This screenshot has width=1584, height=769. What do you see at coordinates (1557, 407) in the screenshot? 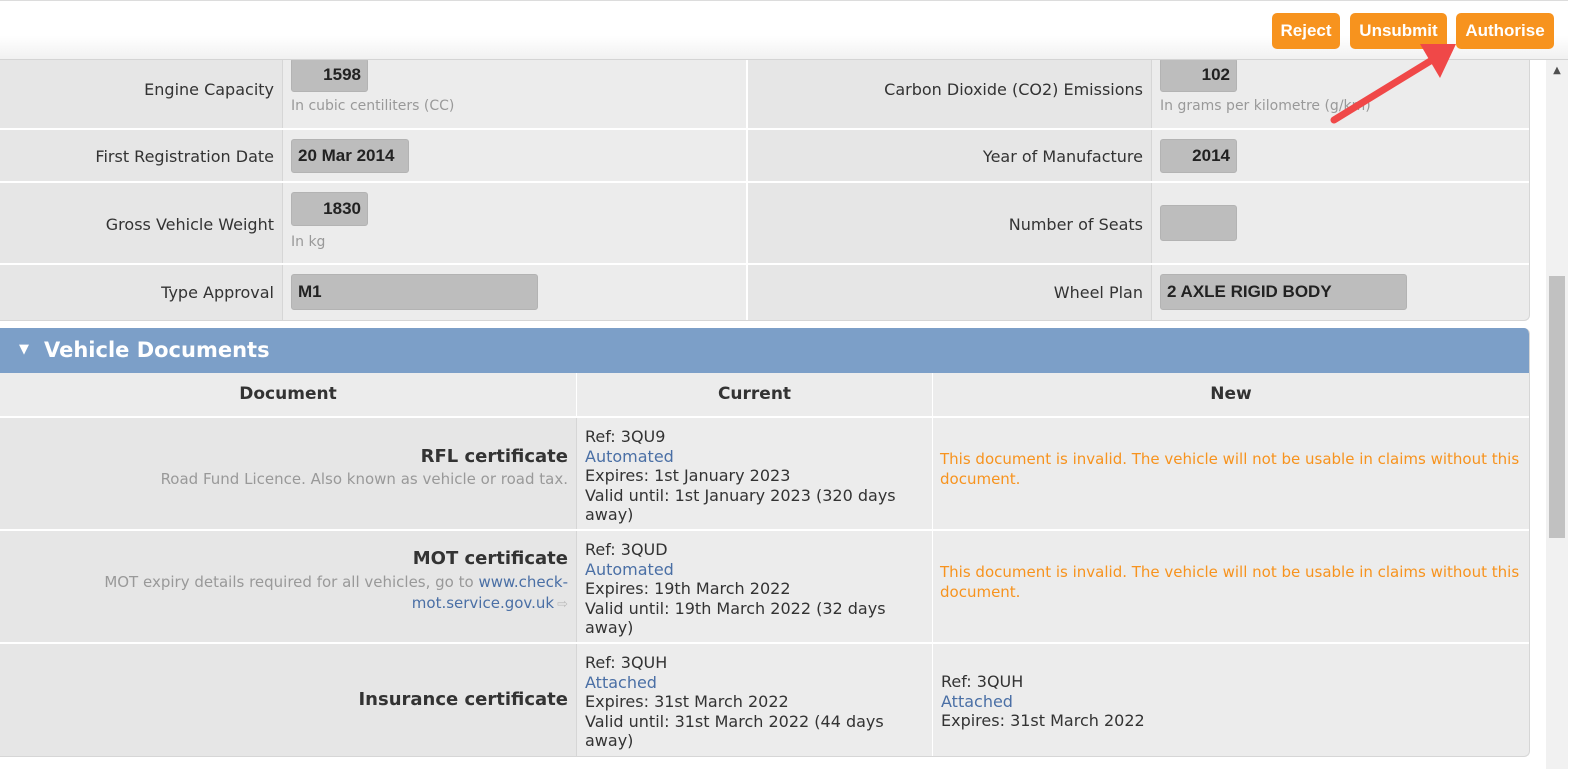
I see `scroll-thumb` at bounding box center [1557, 407].